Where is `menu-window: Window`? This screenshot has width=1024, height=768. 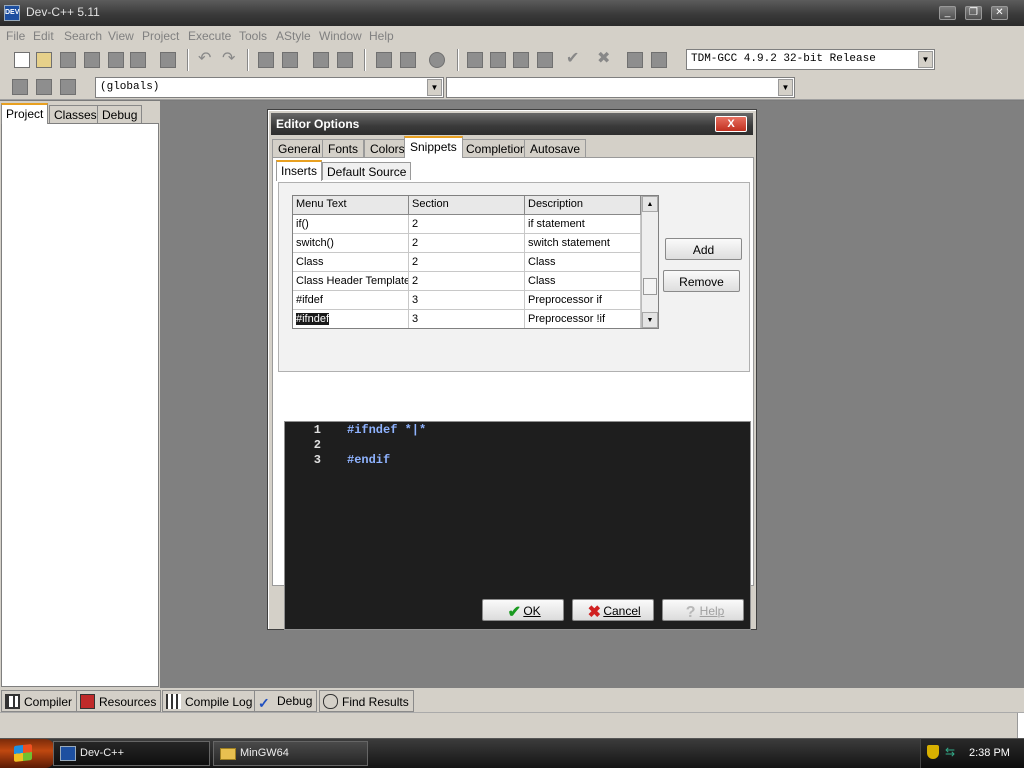
menu-window: Window is located at coordinates (340, 36).